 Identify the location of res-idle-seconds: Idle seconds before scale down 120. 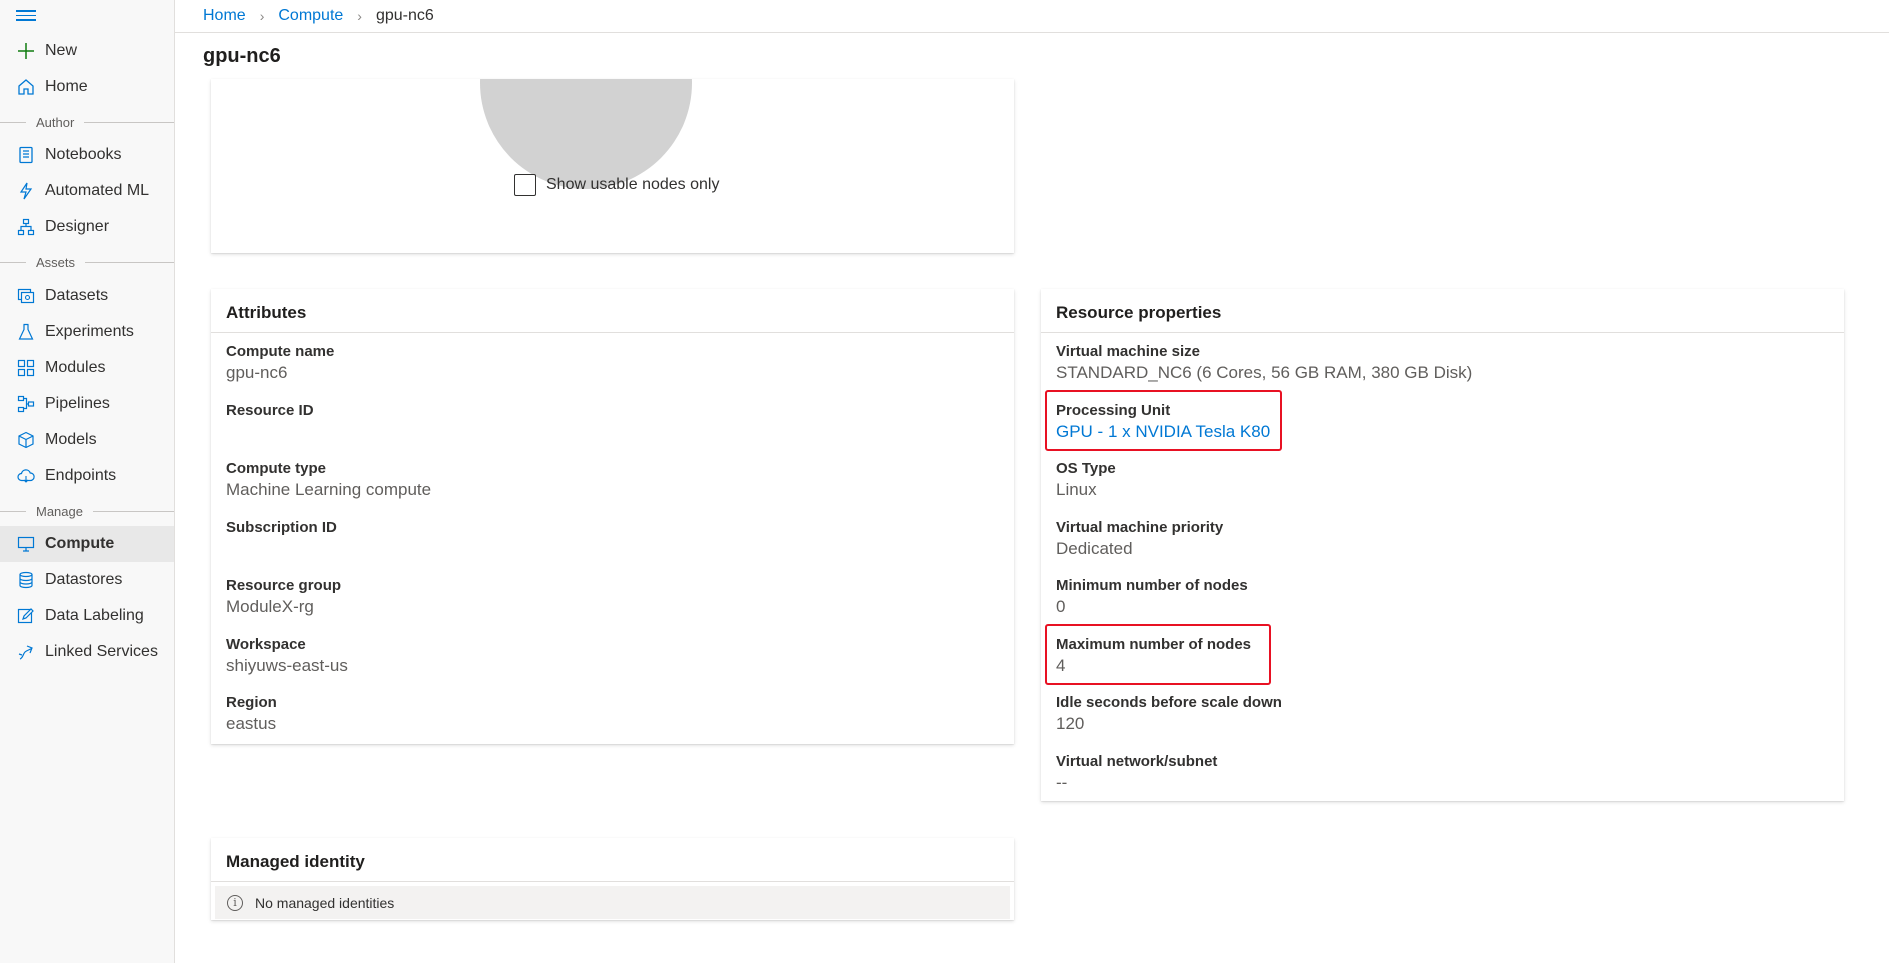
(1442, 713).